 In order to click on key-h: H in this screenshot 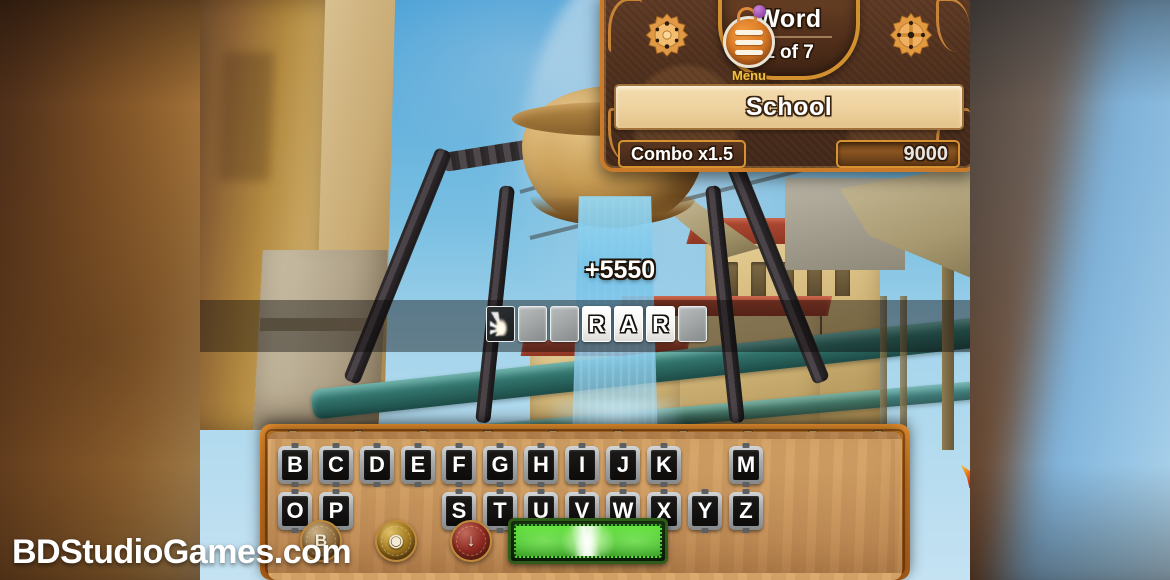, I will do `click(541, 465)`.